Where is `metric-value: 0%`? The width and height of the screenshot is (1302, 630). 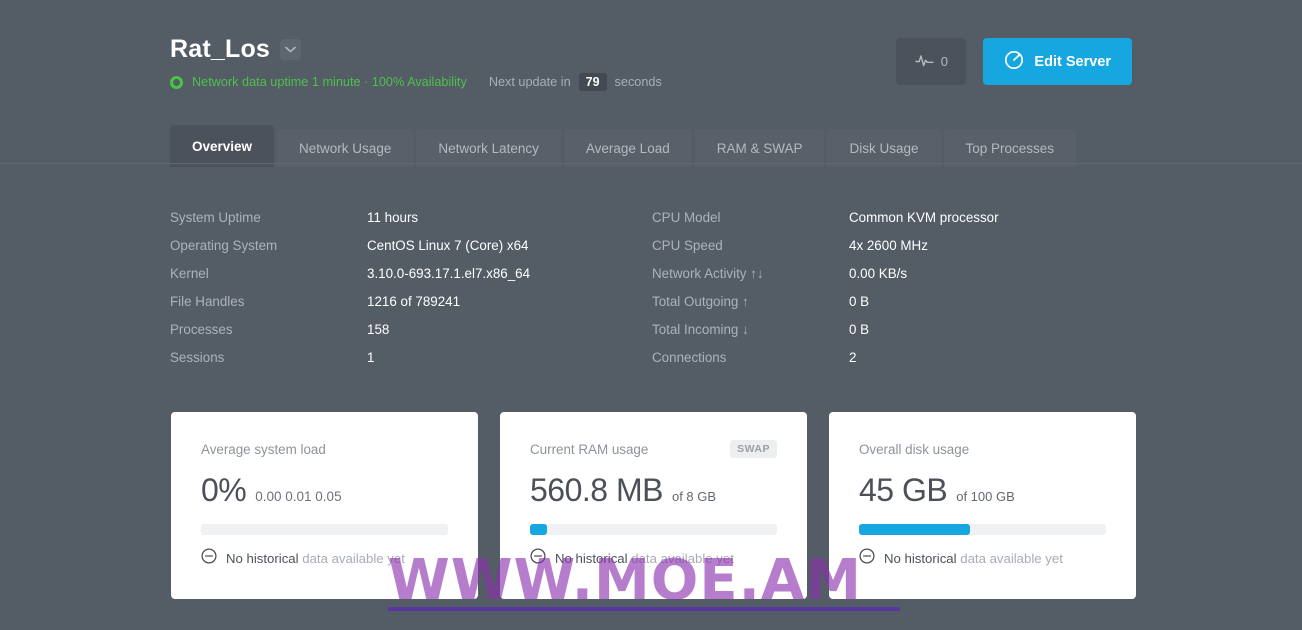
metric-value: 0% is located at coordinates (224, 490).